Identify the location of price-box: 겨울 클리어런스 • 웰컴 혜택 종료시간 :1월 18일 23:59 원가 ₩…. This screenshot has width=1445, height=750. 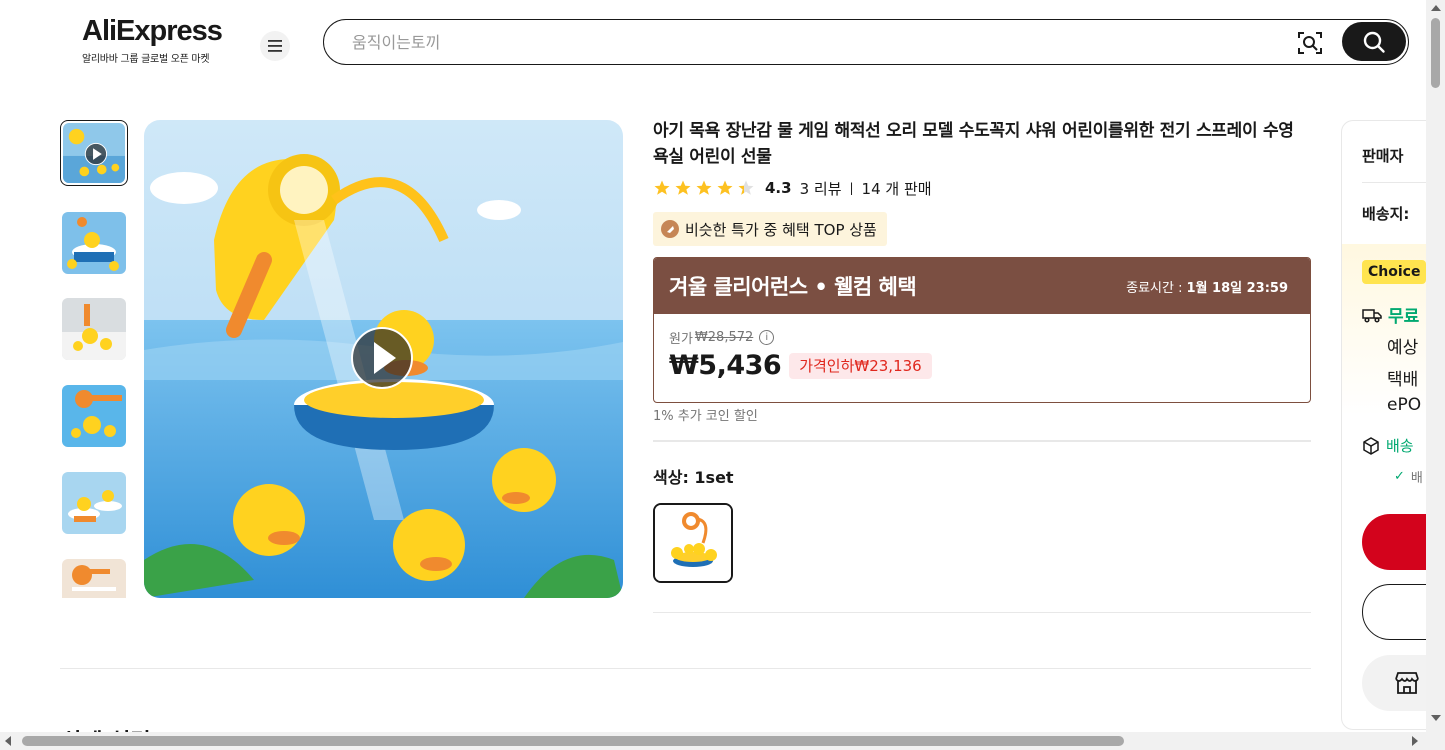
(982, 330).